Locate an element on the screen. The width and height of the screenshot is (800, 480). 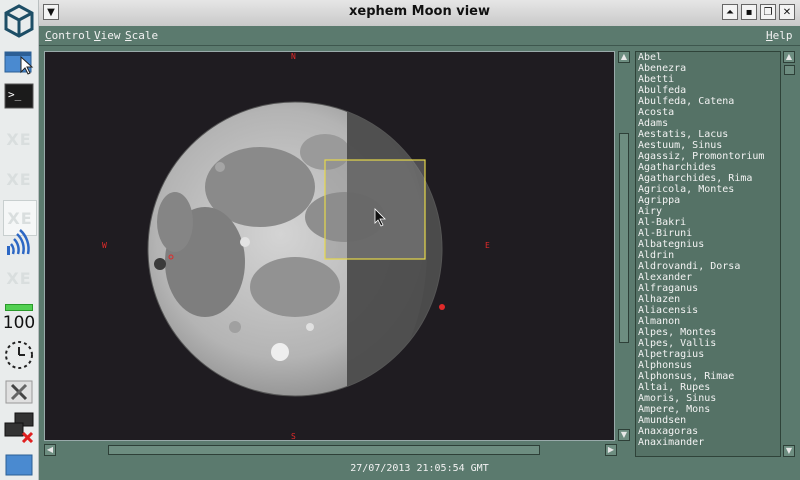
list-scroll-up-button: ▲ is located at coordinates (789, 57).